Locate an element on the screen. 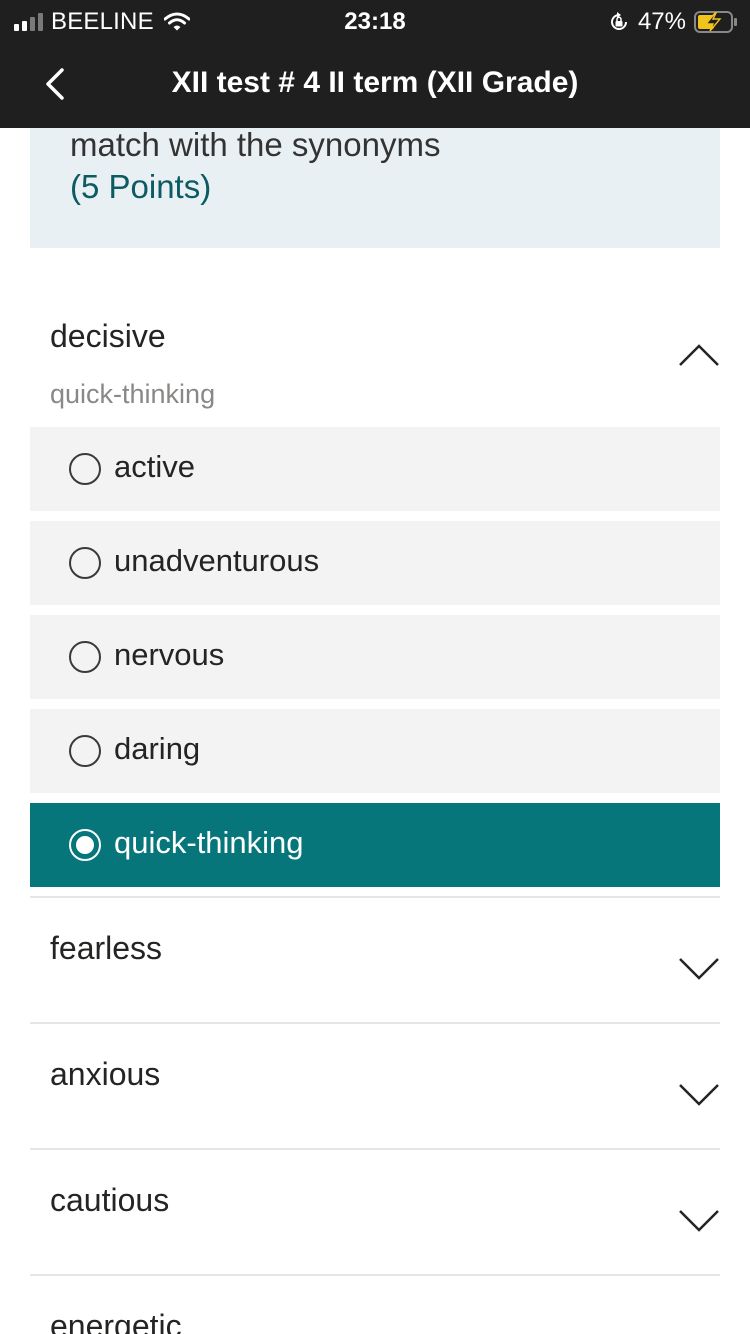  selected-answer-text: quick-thinking is located at coordinates (133, 394).